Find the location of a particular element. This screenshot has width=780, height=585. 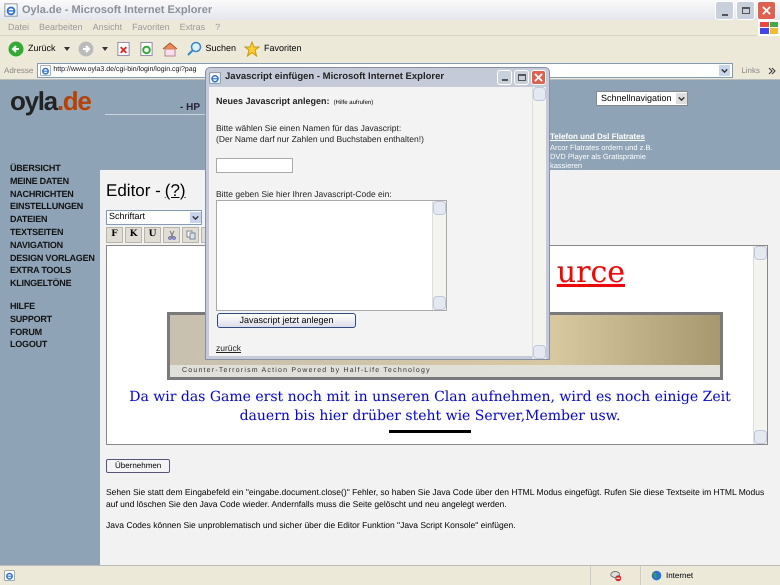

security-zone: Internet is located at coordinates (680, 576).